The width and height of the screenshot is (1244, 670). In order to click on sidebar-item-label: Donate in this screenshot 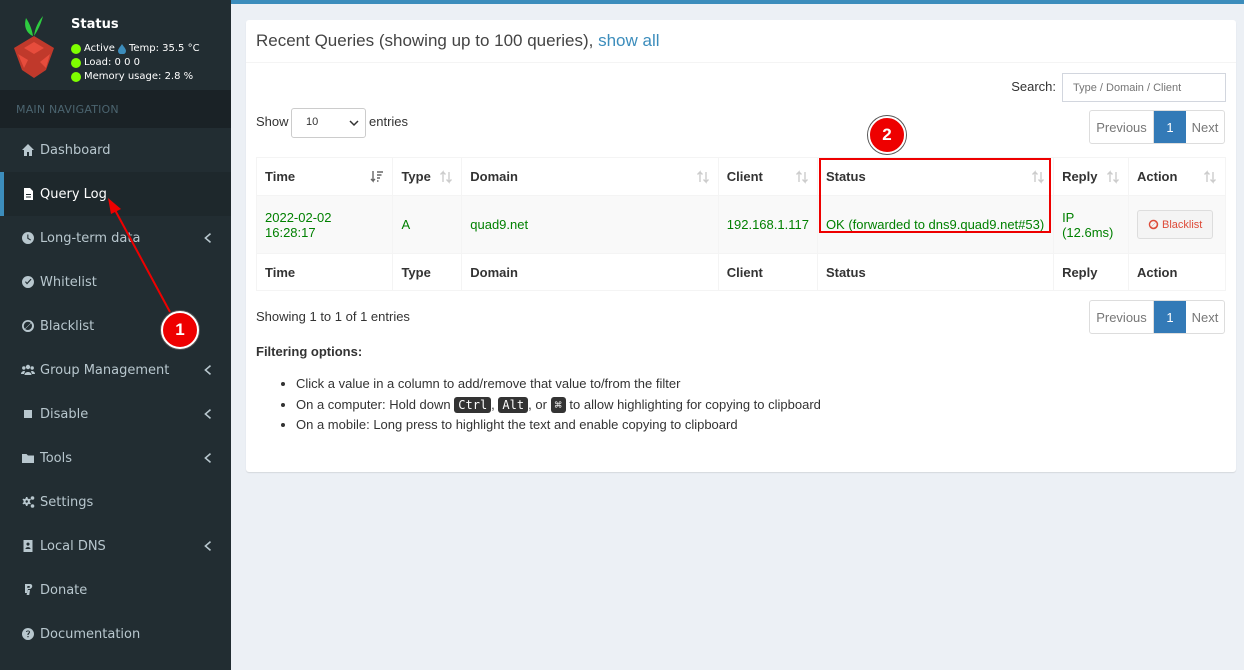, I will do `click(64, 590)`.